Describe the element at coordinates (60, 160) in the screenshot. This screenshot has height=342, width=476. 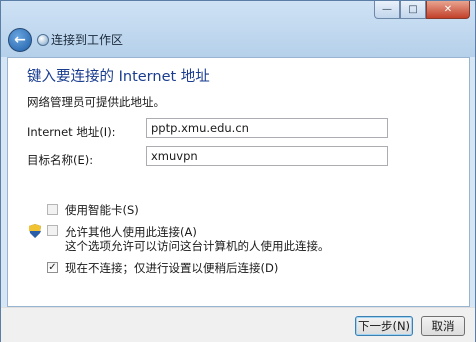
I see `destination-name-label: 目标名称(E):` at that location.